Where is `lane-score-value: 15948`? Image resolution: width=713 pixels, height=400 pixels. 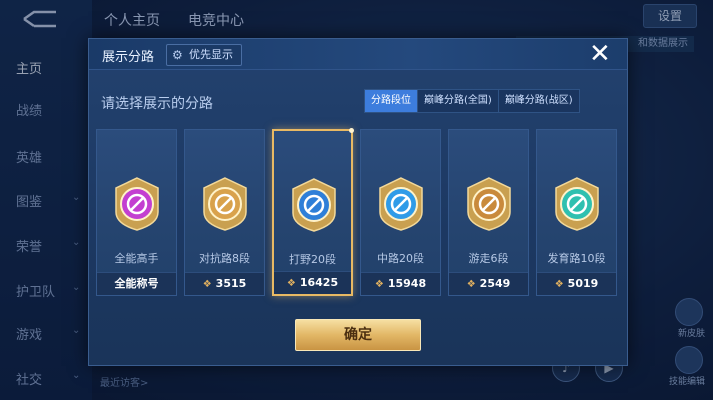
lane-score-value: 15948 is located at coordinates (407, 283).